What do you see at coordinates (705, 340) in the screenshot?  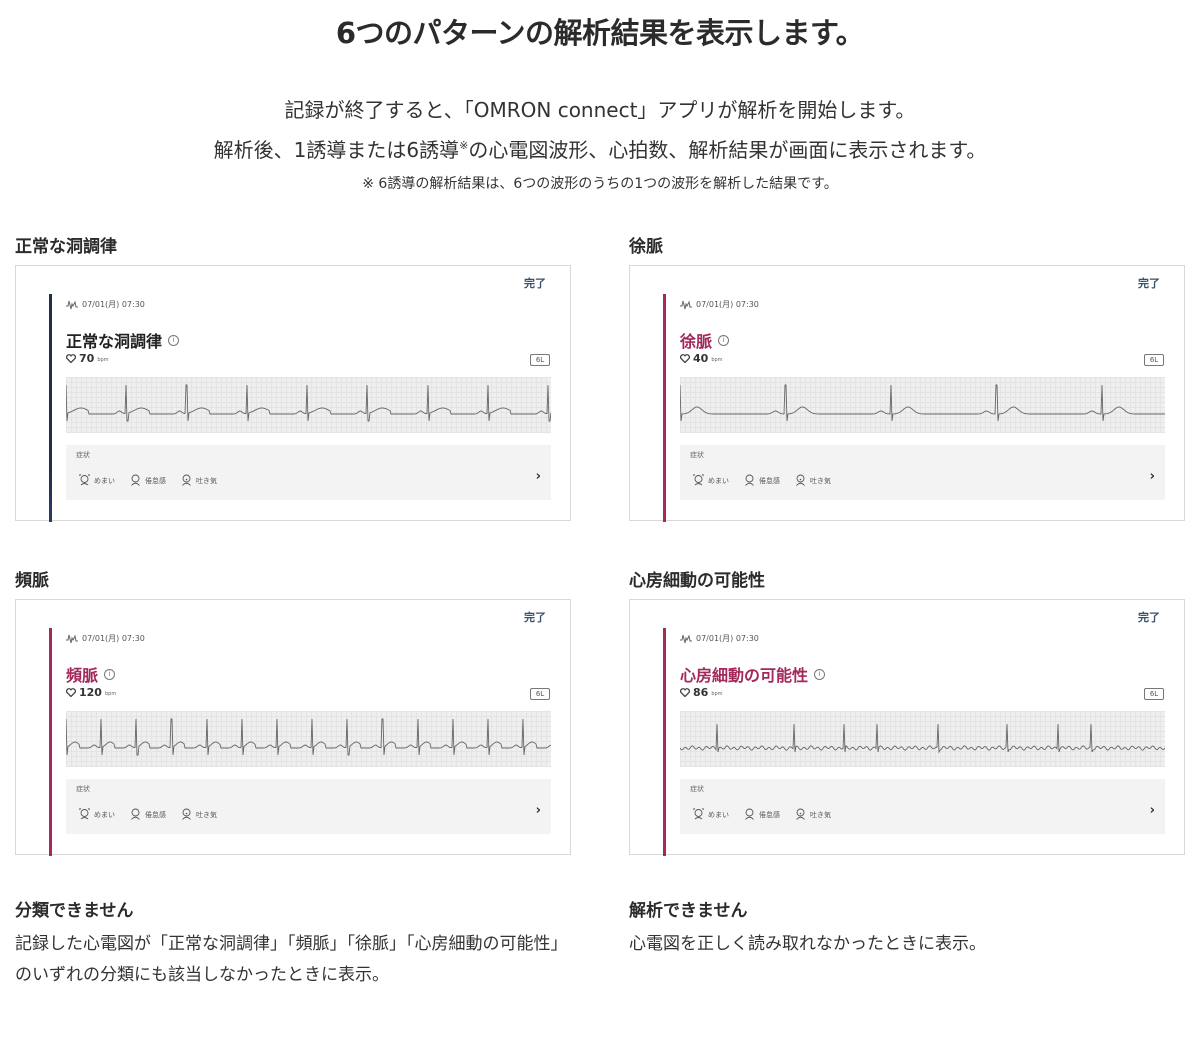 I see `result-label: 徐脈 i` at bounding box center [705, 340].